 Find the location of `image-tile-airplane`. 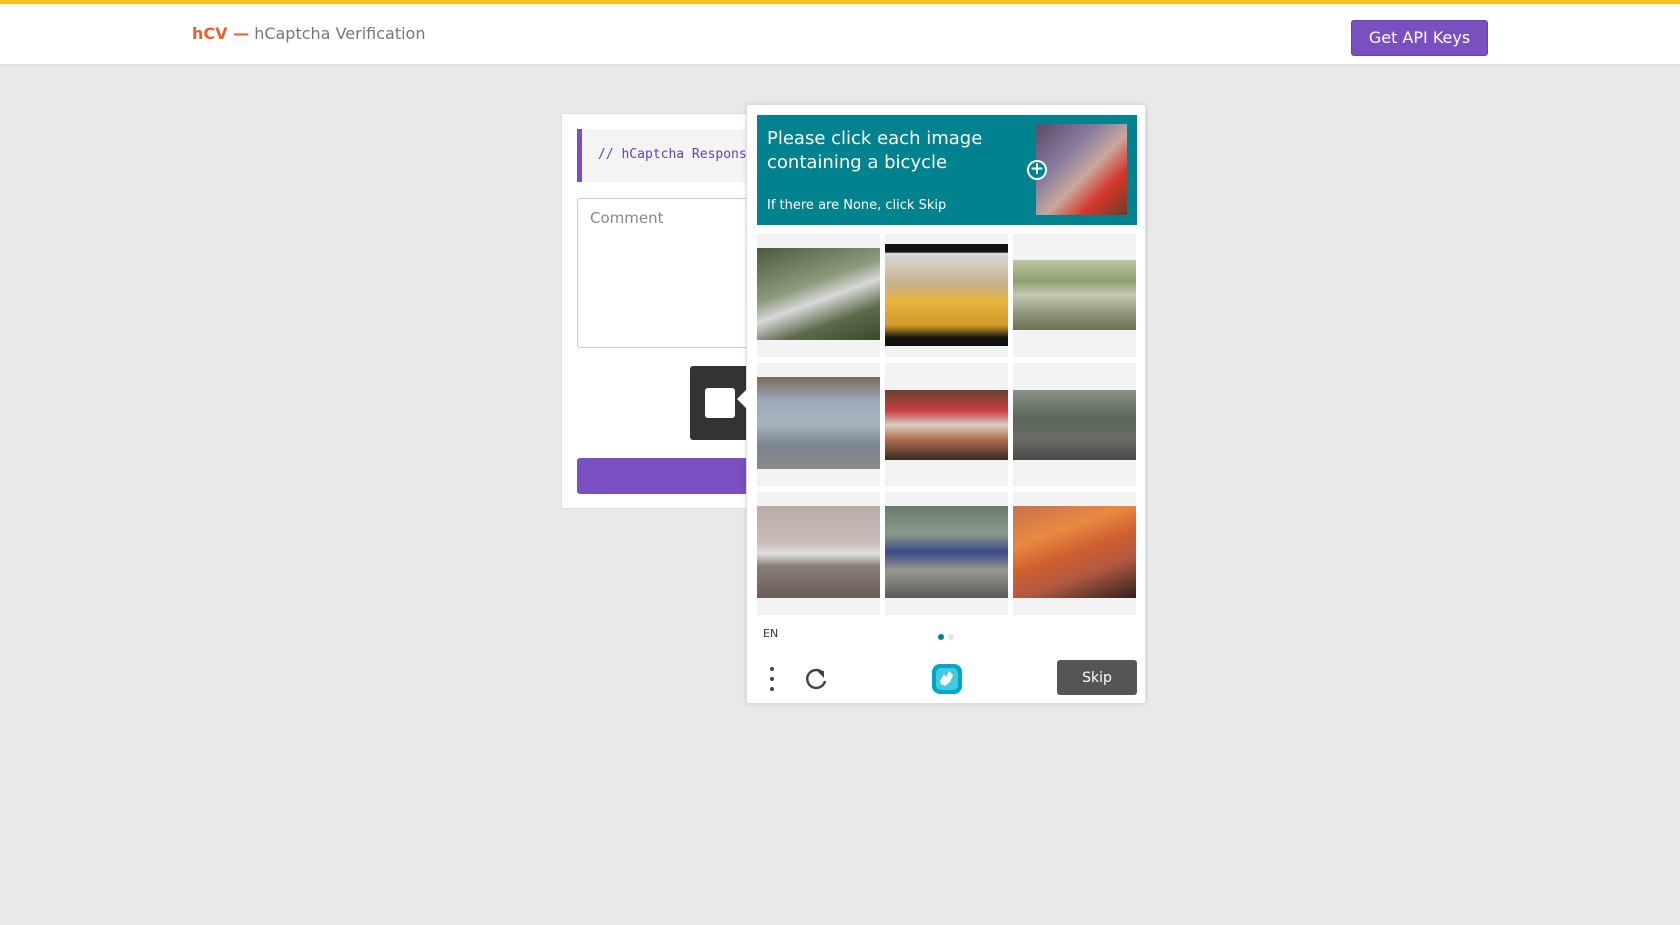

image-tile-airplane is located at coordinates (818, 553).